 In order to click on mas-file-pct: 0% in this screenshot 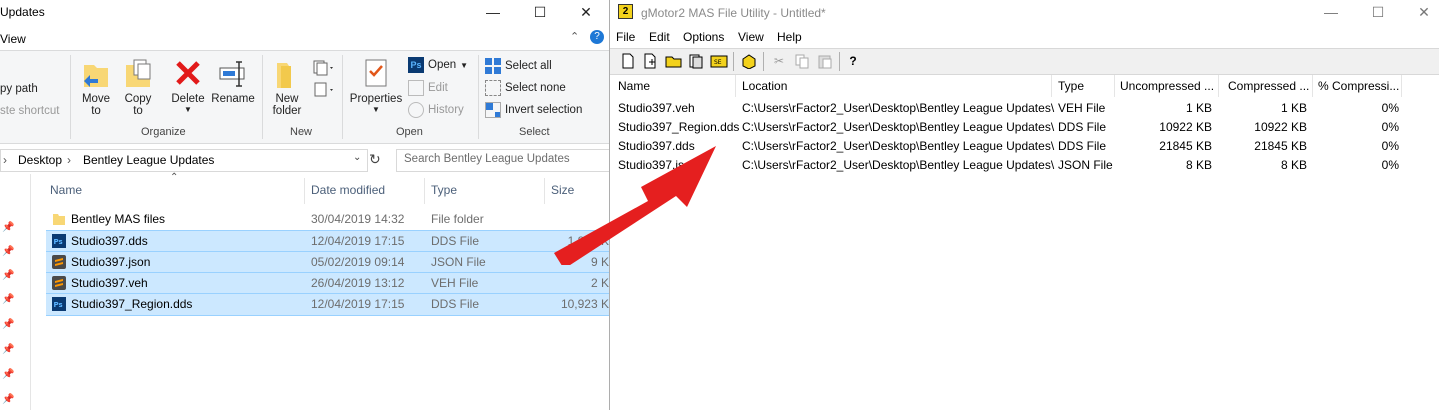, I will do `click(1390, 146)`.